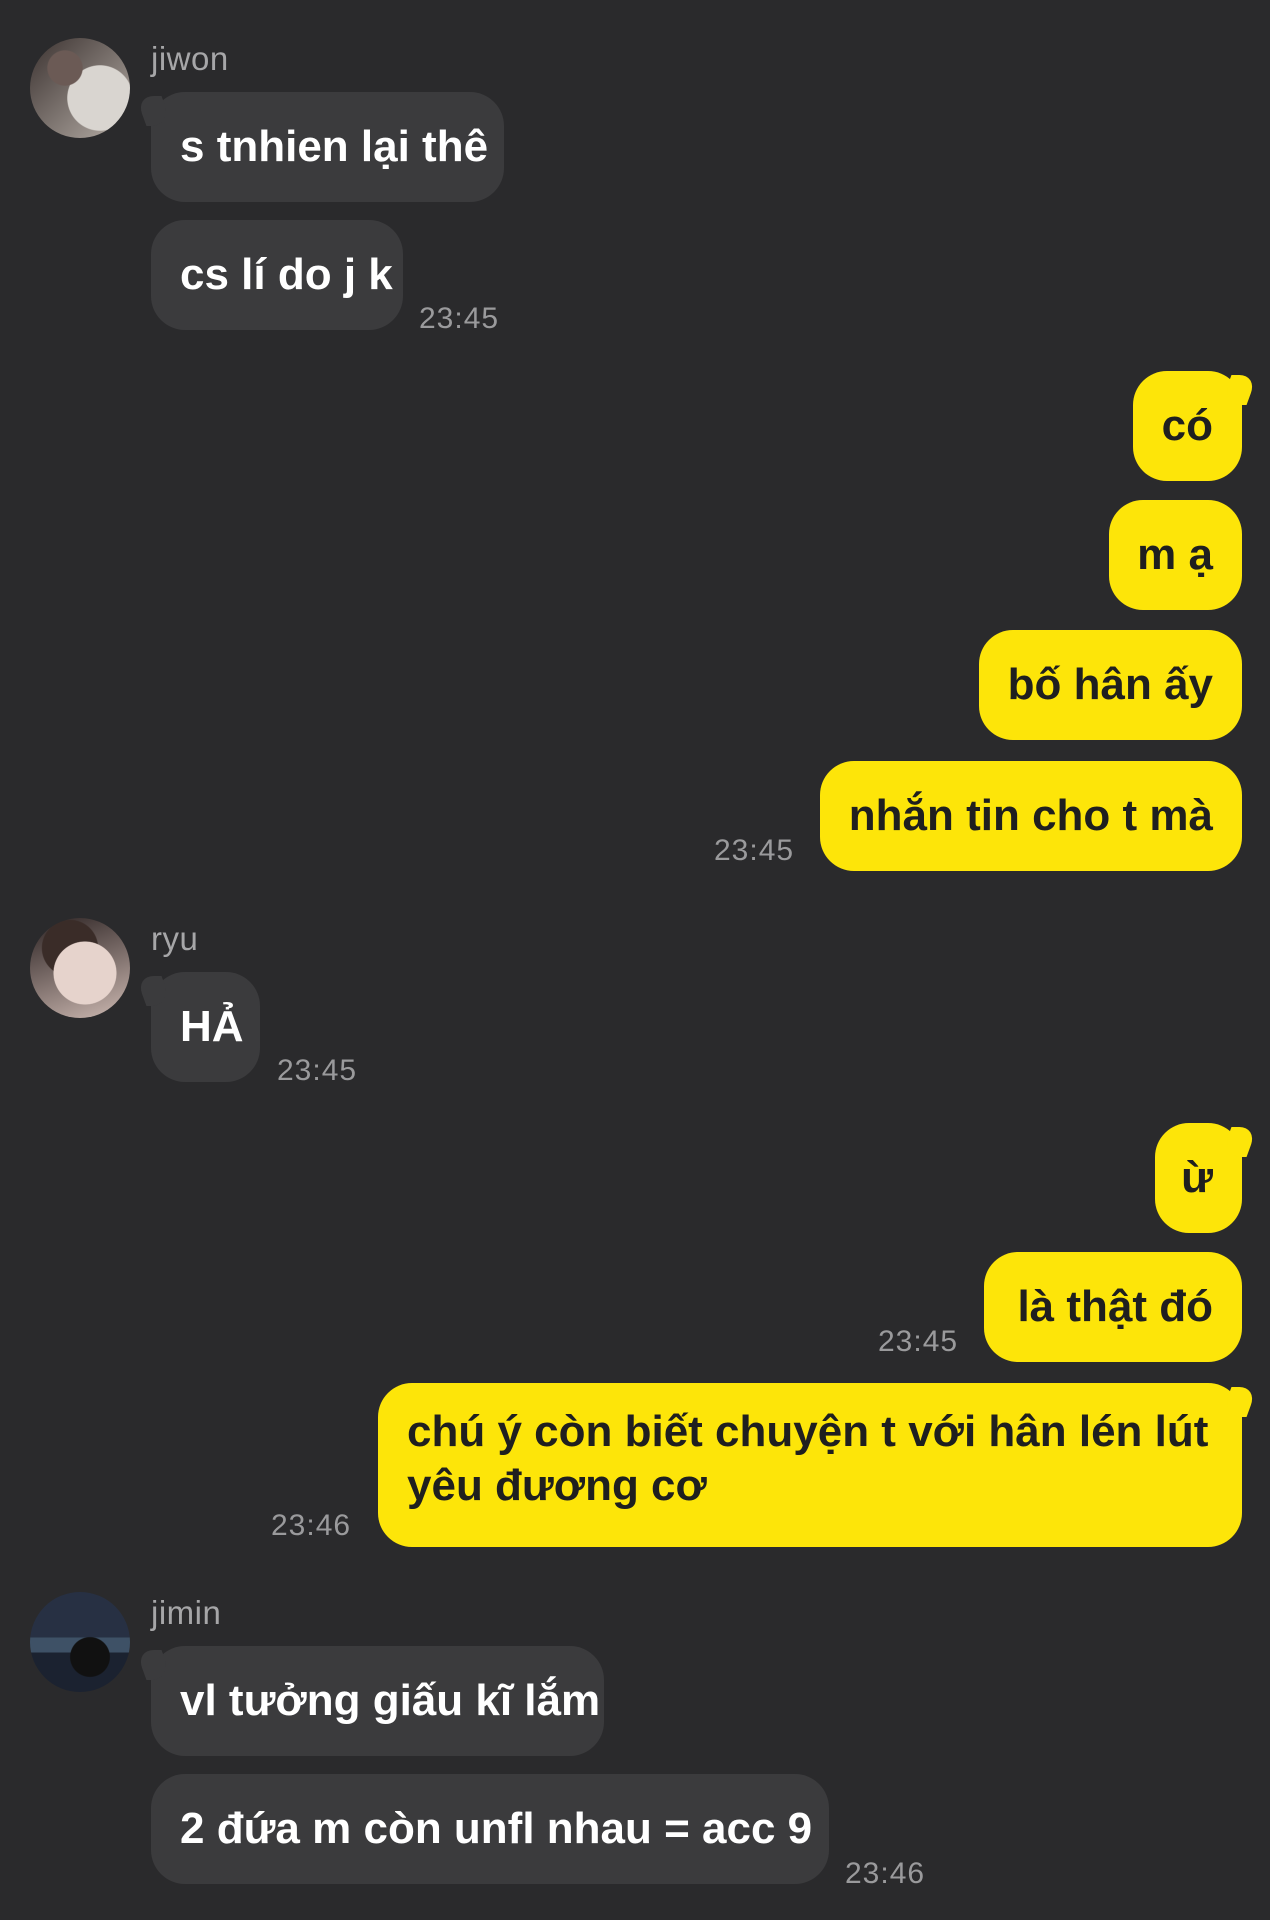 This screenshot has width=1270, height=1920. What do you see at coordinates (190, 58) in the screenshot?
I see `sender-name: jiwon` at bounding box center [190, 58].